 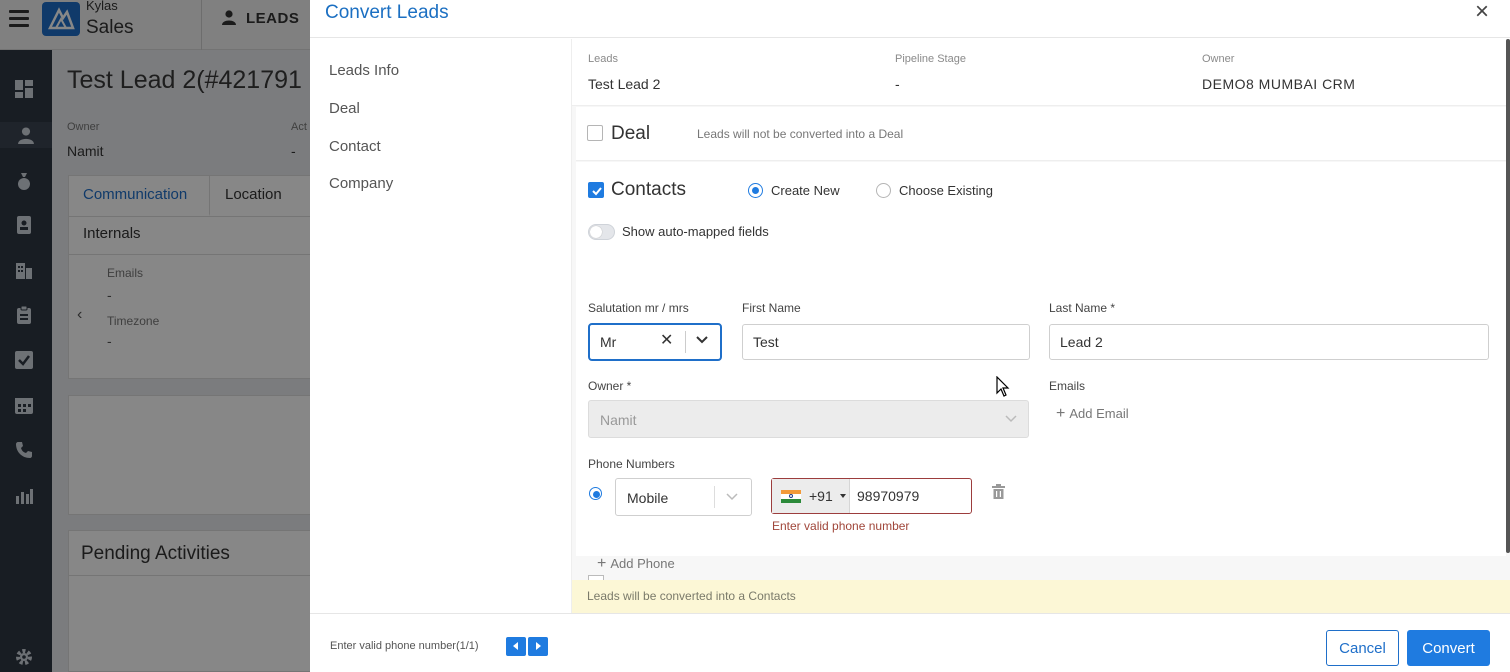 I want to click on owner-select-disabled: Namit, so click(x=808, y=419).